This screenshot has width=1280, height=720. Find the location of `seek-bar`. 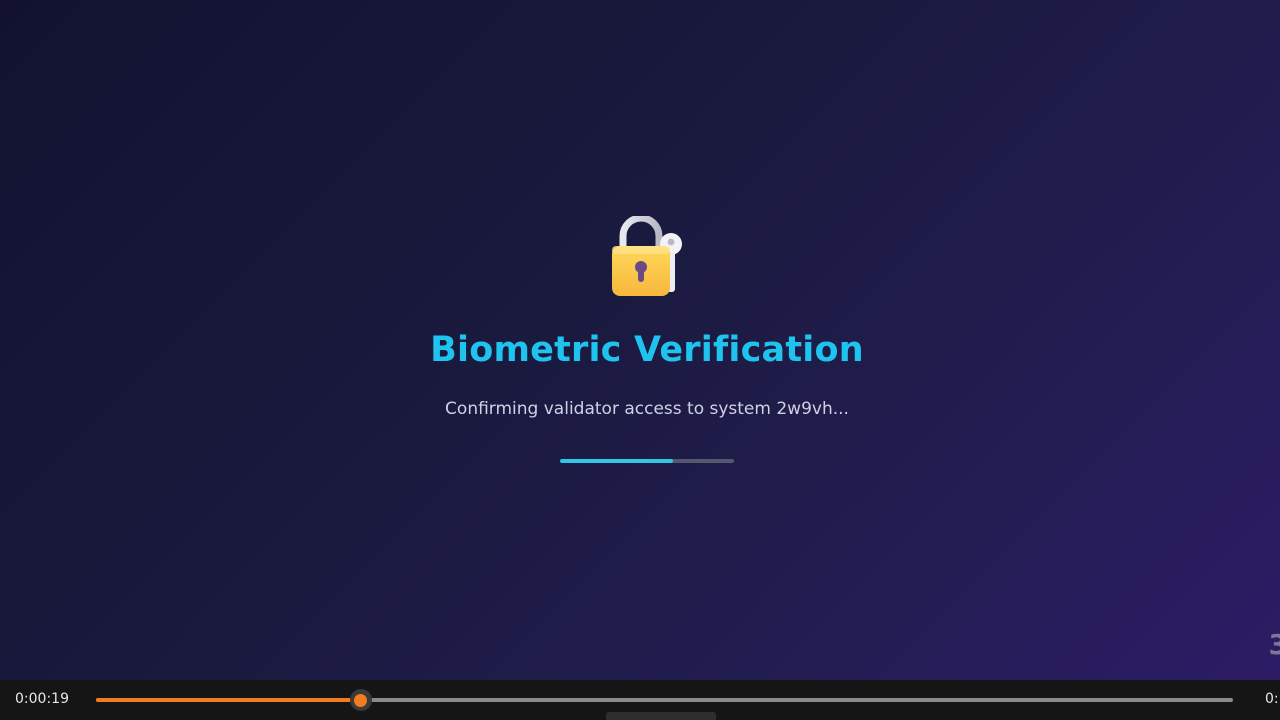

seek-bar is located at coordinates (664, 700).